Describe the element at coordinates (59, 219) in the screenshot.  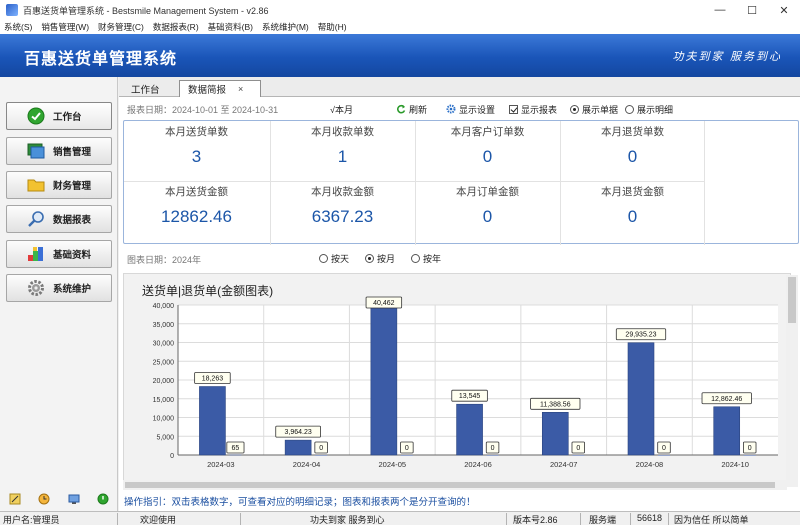
I see `sidebar-item-reports: 数据报表` at that location.